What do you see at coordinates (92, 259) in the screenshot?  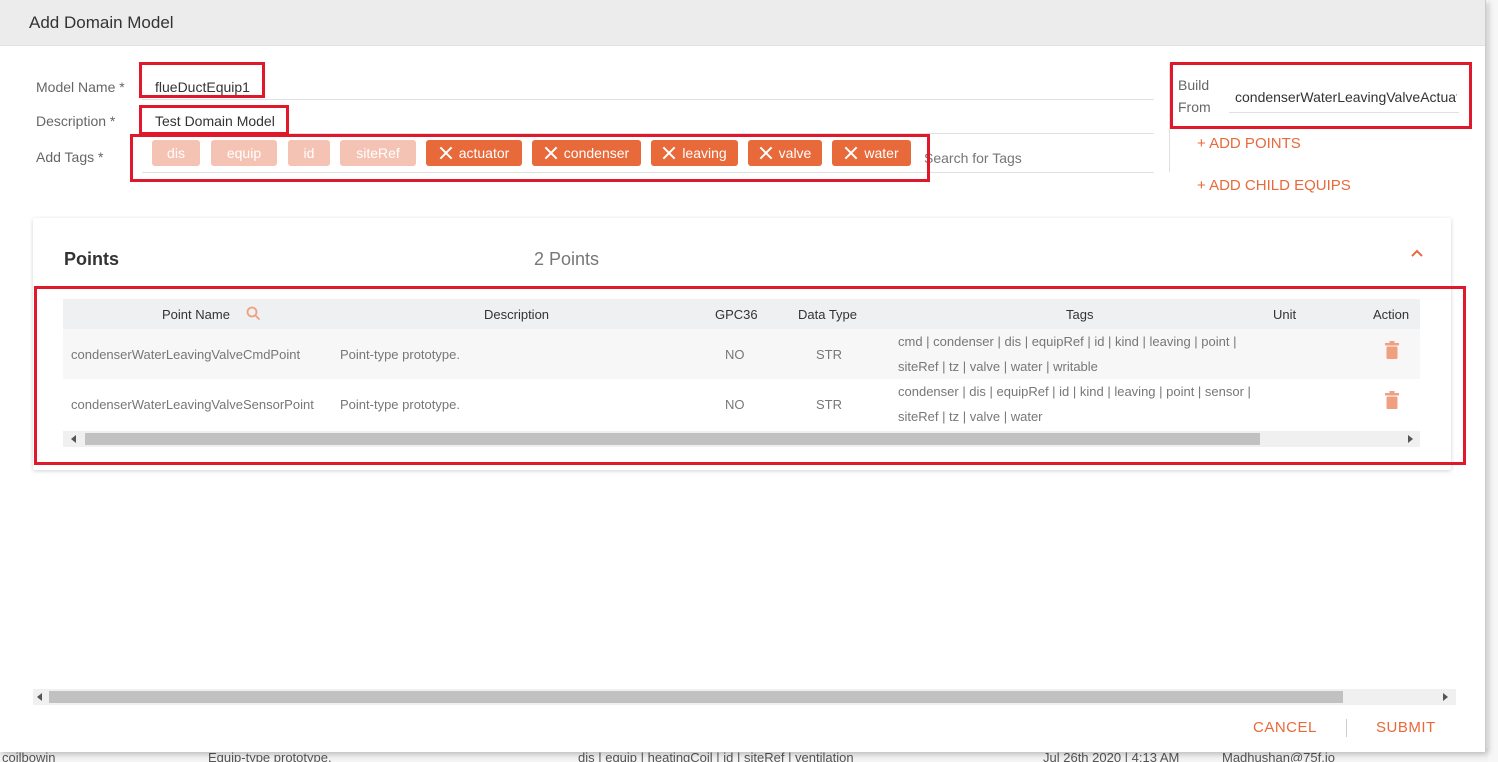 I see `points-title: Points` at bounding box center [92, 259].